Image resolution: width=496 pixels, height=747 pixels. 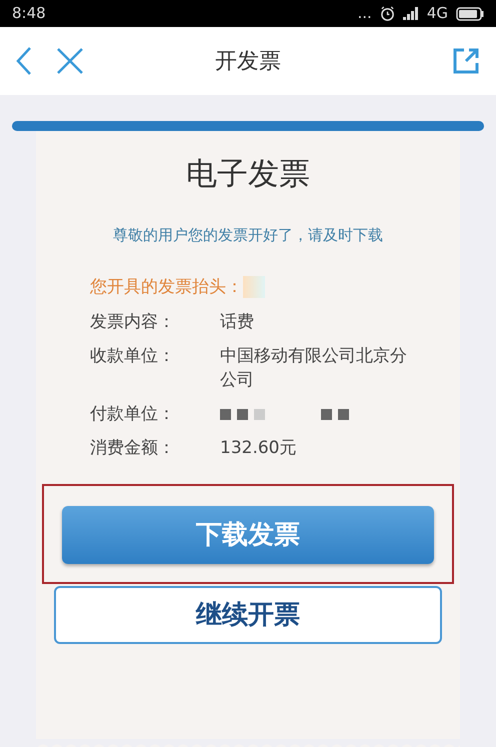 What do you see at coordinates (254, 287) in the screenshot?
I see `redacted-mark` at bounding box center [254, 287].